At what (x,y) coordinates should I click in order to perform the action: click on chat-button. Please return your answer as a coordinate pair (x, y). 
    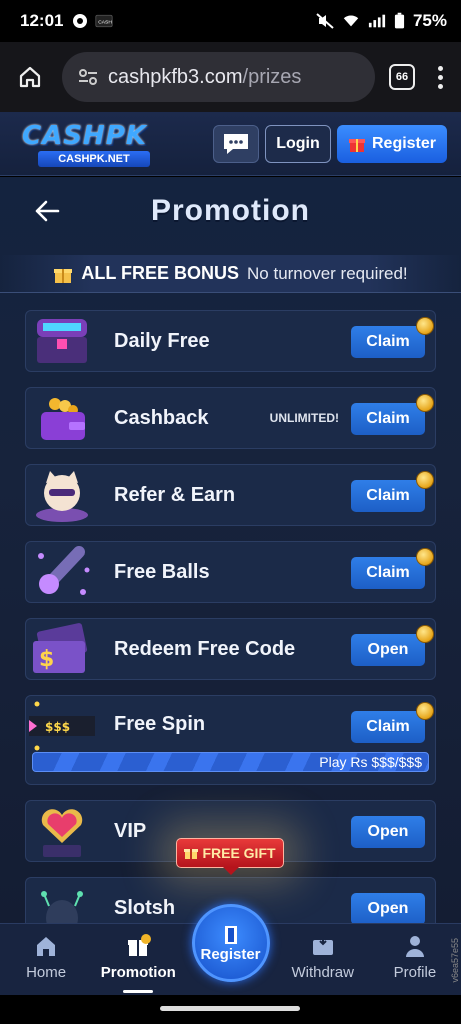
    Looking at the image, I should click on (236, 143).